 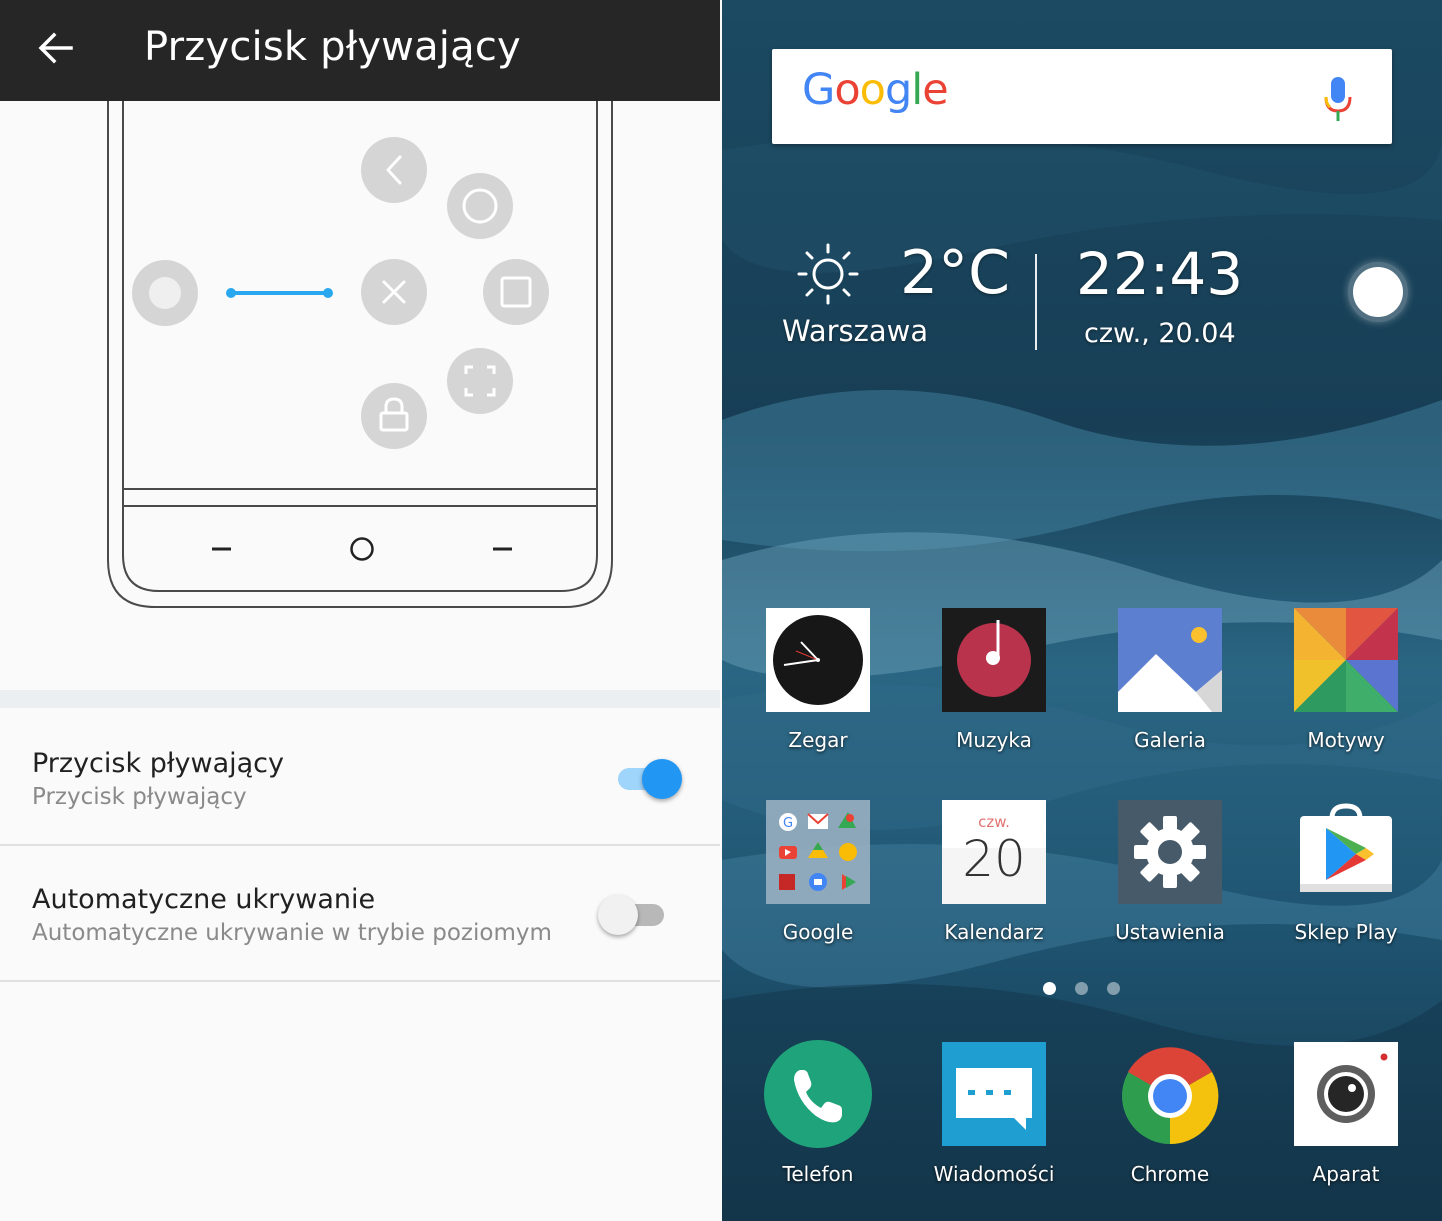 What do you see at coordinates (994, 1174) in the screenshot?
I see `app-label: Wiadomości` at bounding box center [994, 1174].